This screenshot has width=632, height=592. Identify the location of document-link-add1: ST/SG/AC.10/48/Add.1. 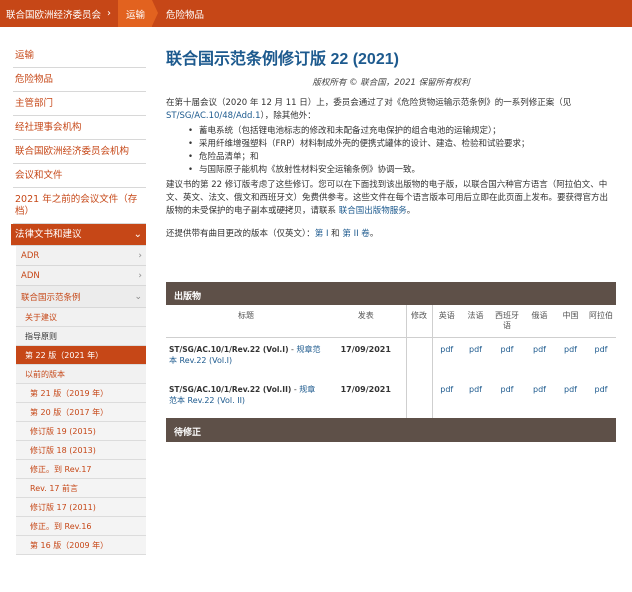
(213, 116).